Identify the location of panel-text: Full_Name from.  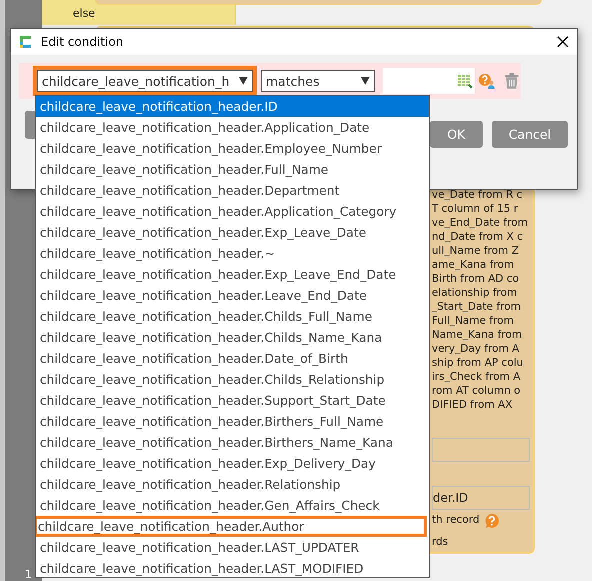
(473, 321).